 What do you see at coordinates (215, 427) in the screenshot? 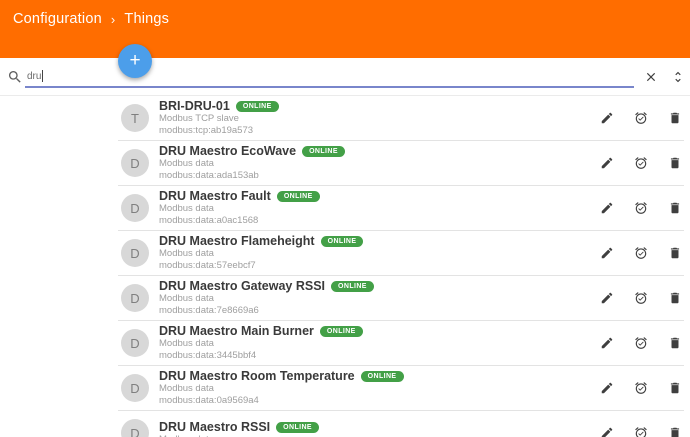
I see `thing-title: DRU Maestro RSSI` at bounding box center [215, 427].